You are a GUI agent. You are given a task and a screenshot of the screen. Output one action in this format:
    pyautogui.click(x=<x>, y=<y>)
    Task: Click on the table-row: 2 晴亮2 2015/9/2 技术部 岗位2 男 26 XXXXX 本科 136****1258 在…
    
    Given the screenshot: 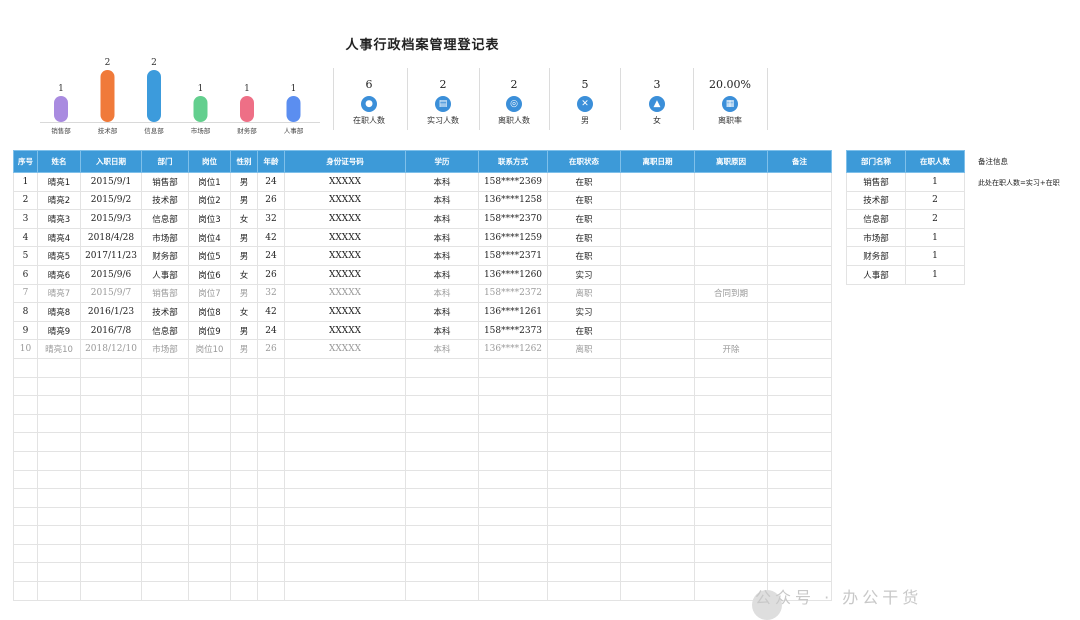 What is the action you would take?
    pyautogui.click(x=422, y=200)
    